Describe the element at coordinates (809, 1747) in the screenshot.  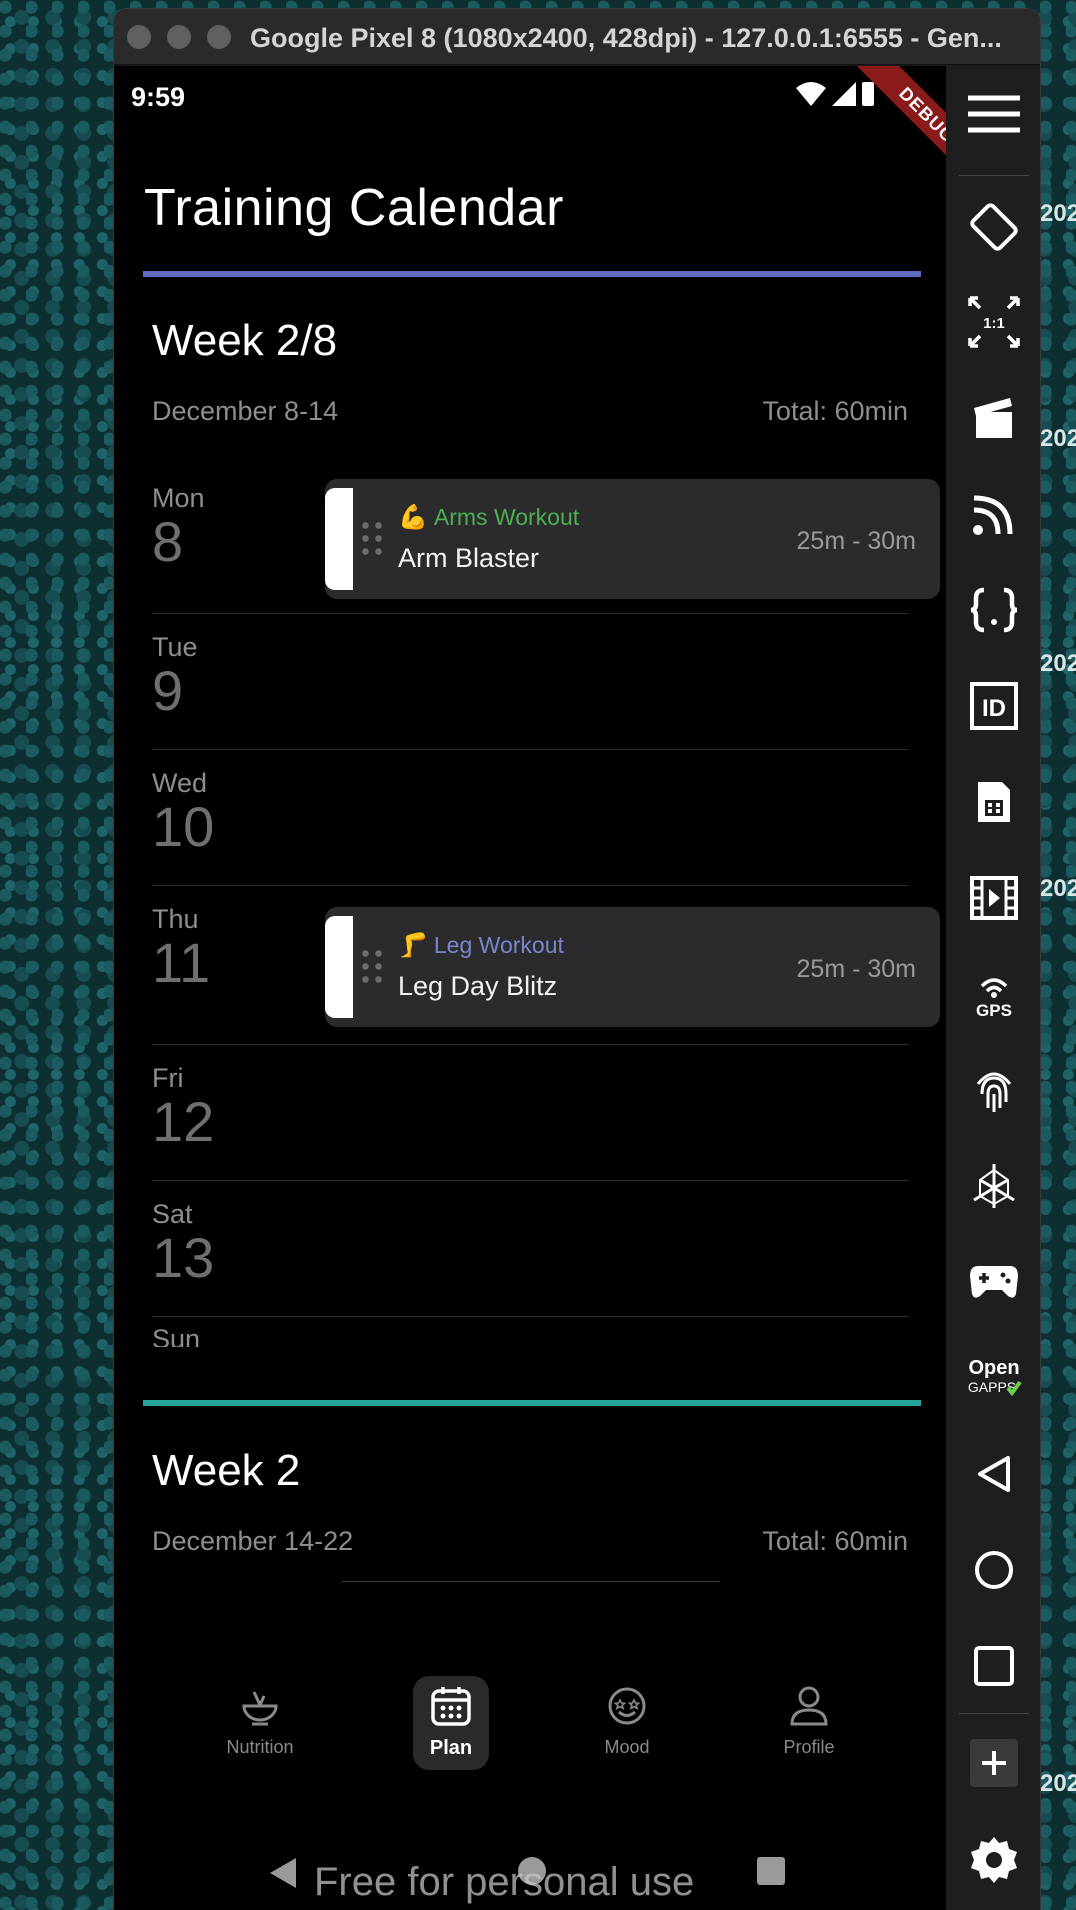
I see `nav-label: Profile` at that location.